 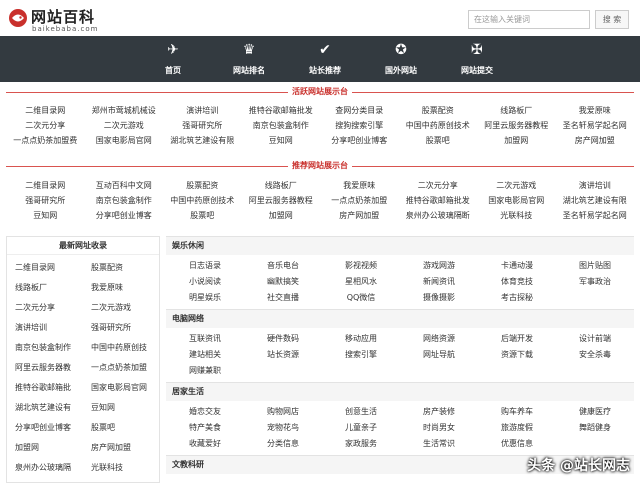 I want to click on category-link: 卡通动漫, so click(x=517, y=266).